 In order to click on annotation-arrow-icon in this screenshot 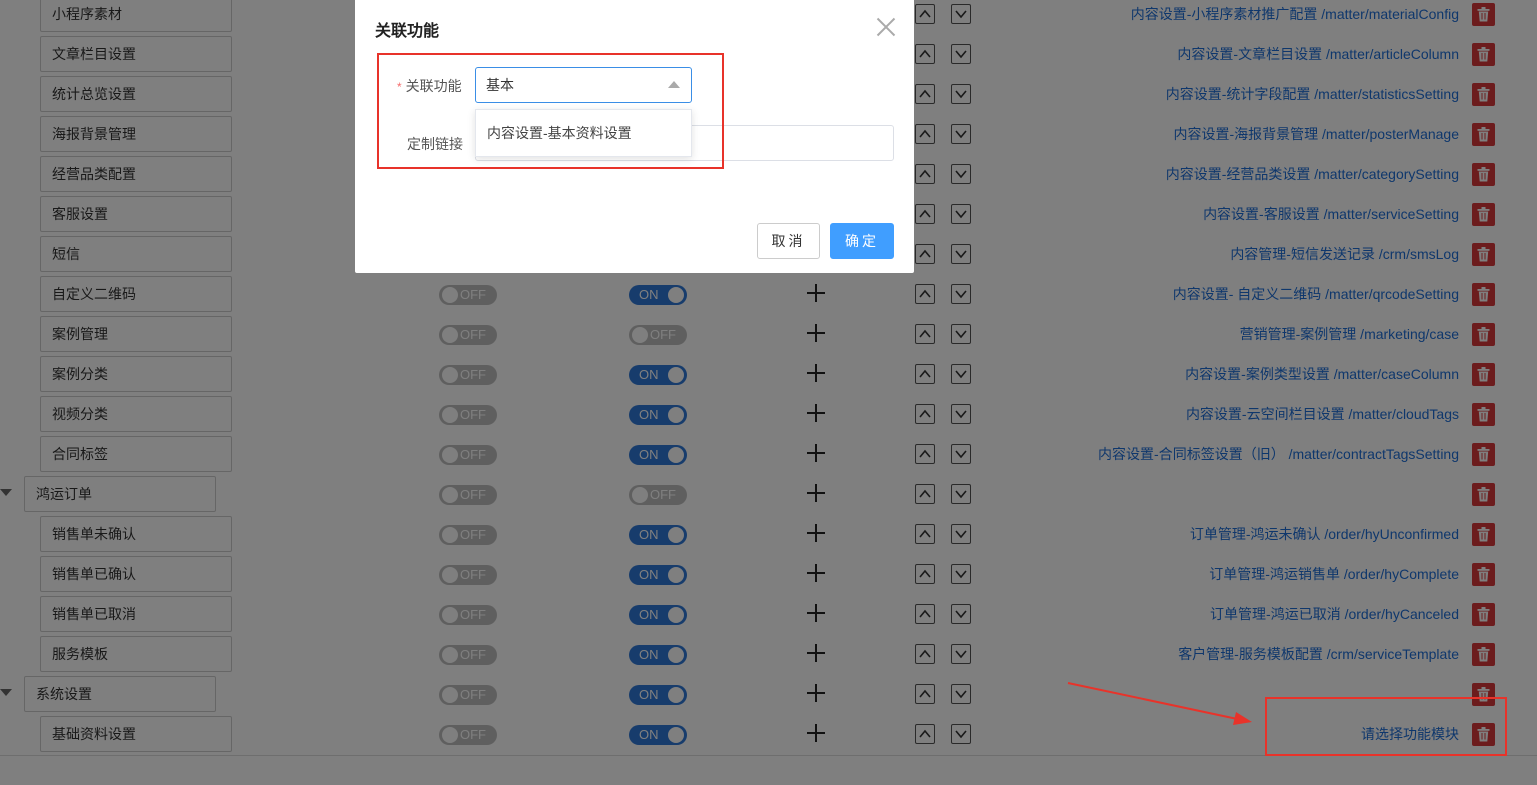, I will do `click(1159, 703)`.